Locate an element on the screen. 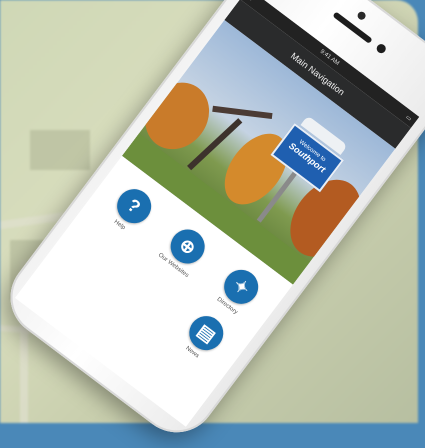 The height and width of the screenshot is (448, 425). earpiece-speaker is located at coordinates (352, 27).